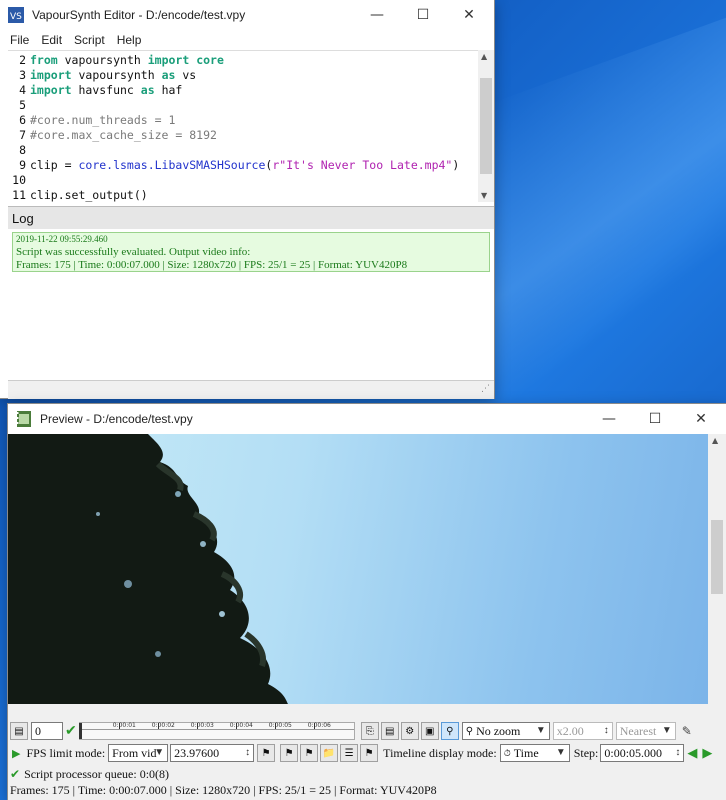  What do you see at coordinates (241, 725) in the screenshot?
I see `timeline-label: 0:00:04` at bounding box center [241, 725].